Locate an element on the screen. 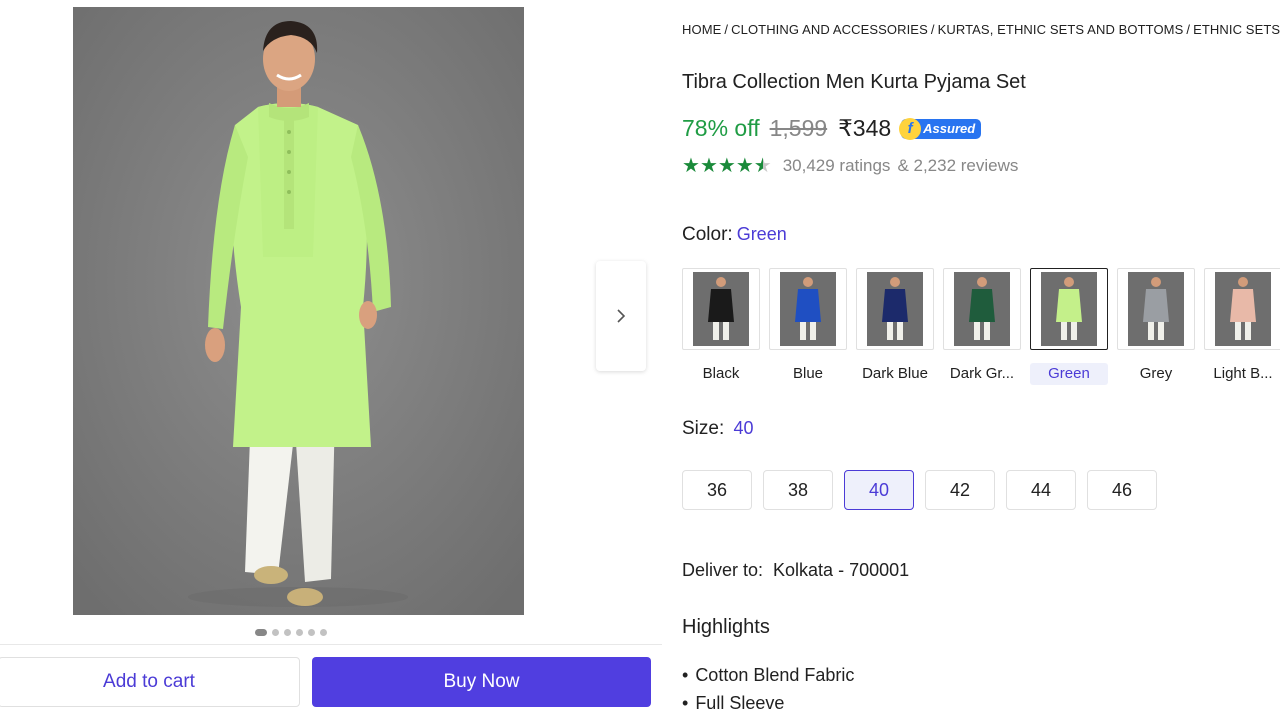  highlights-list: Cotton Blend FabricFull Sleeve is located at coordinates (768, 689).